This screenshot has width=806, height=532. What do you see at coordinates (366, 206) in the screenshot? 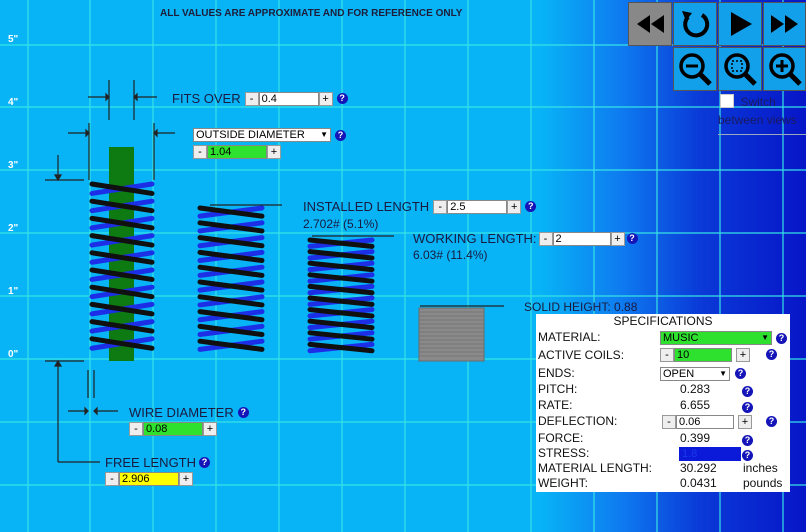
I see `installed-length-label: INSTALLED LENGTH` at bounding box center [366, 206].